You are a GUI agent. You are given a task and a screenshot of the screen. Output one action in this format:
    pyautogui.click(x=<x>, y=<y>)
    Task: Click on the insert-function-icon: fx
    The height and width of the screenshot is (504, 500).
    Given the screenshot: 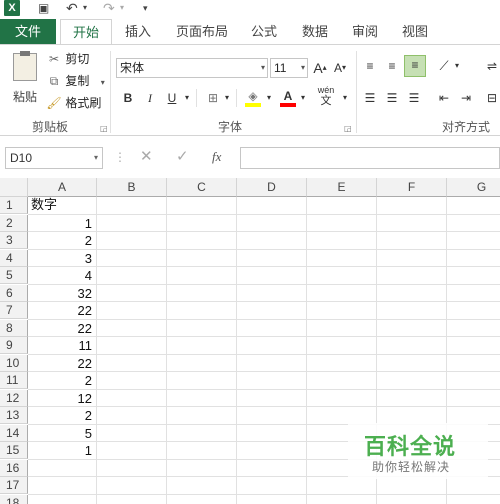 What is the action you would take?
    pyautogui.click(x=216, y=157)
    